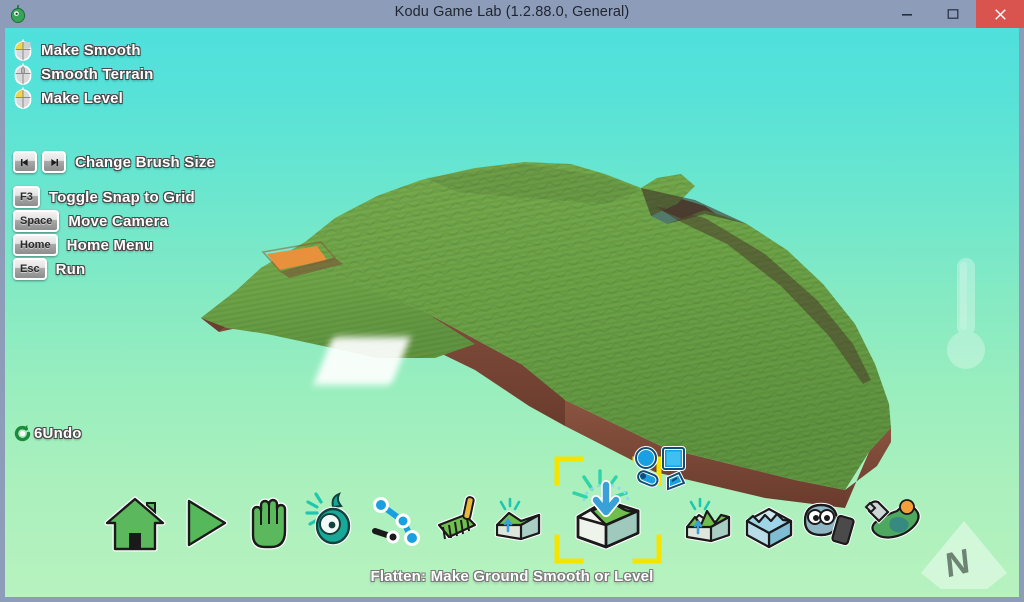  I want to click on spikey-hilly-tool, so click(709, 523).